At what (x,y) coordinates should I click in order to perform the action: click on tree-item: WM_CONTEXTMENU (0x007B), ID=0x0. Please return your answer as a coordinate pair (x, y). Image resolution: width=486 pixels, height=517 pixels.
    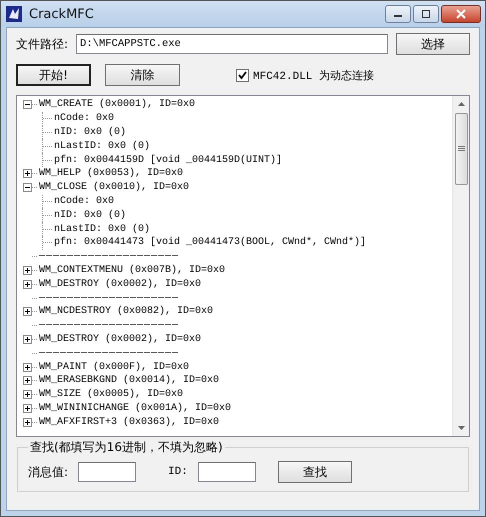
    Looking at the image, I should click on (132, 270).